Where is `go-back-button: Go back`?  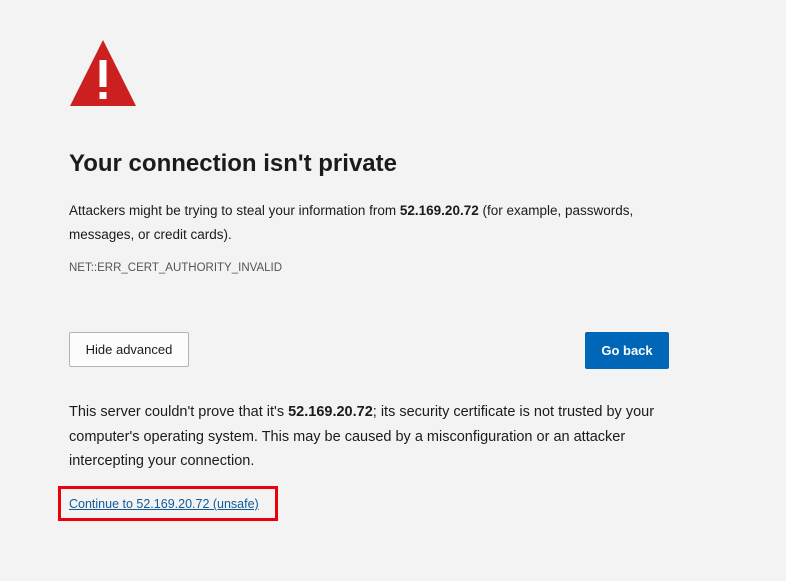 go-back-button: Go back is located at coordinates (627, 350).